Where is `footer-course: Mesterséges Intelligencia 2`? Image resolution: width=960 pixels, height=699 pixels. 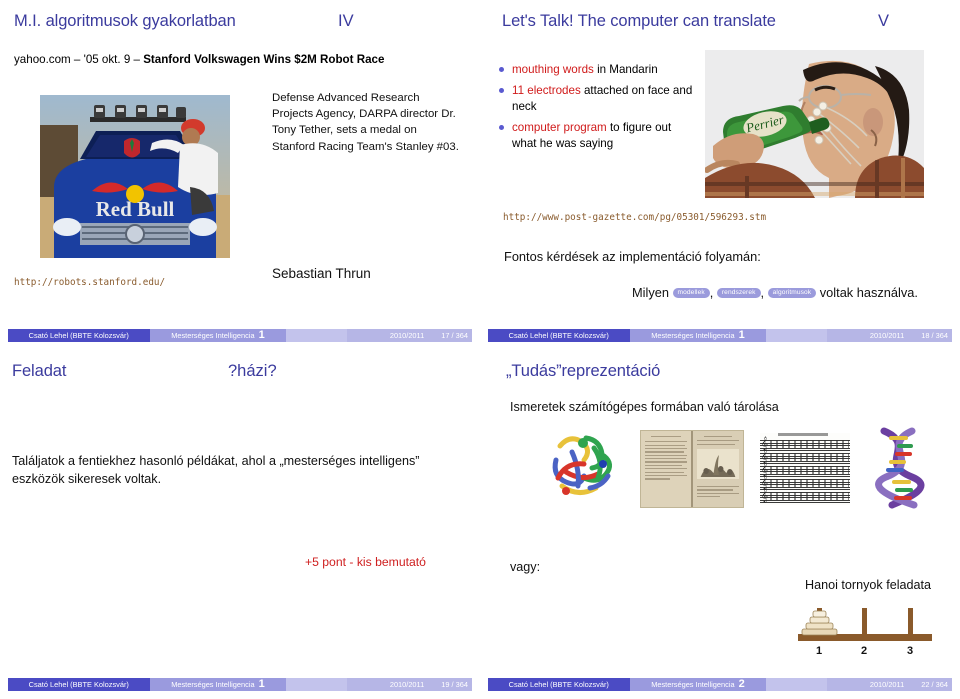 footer-course: Mesterséges Intelligencia 2 is located at coordinates (698, 684).